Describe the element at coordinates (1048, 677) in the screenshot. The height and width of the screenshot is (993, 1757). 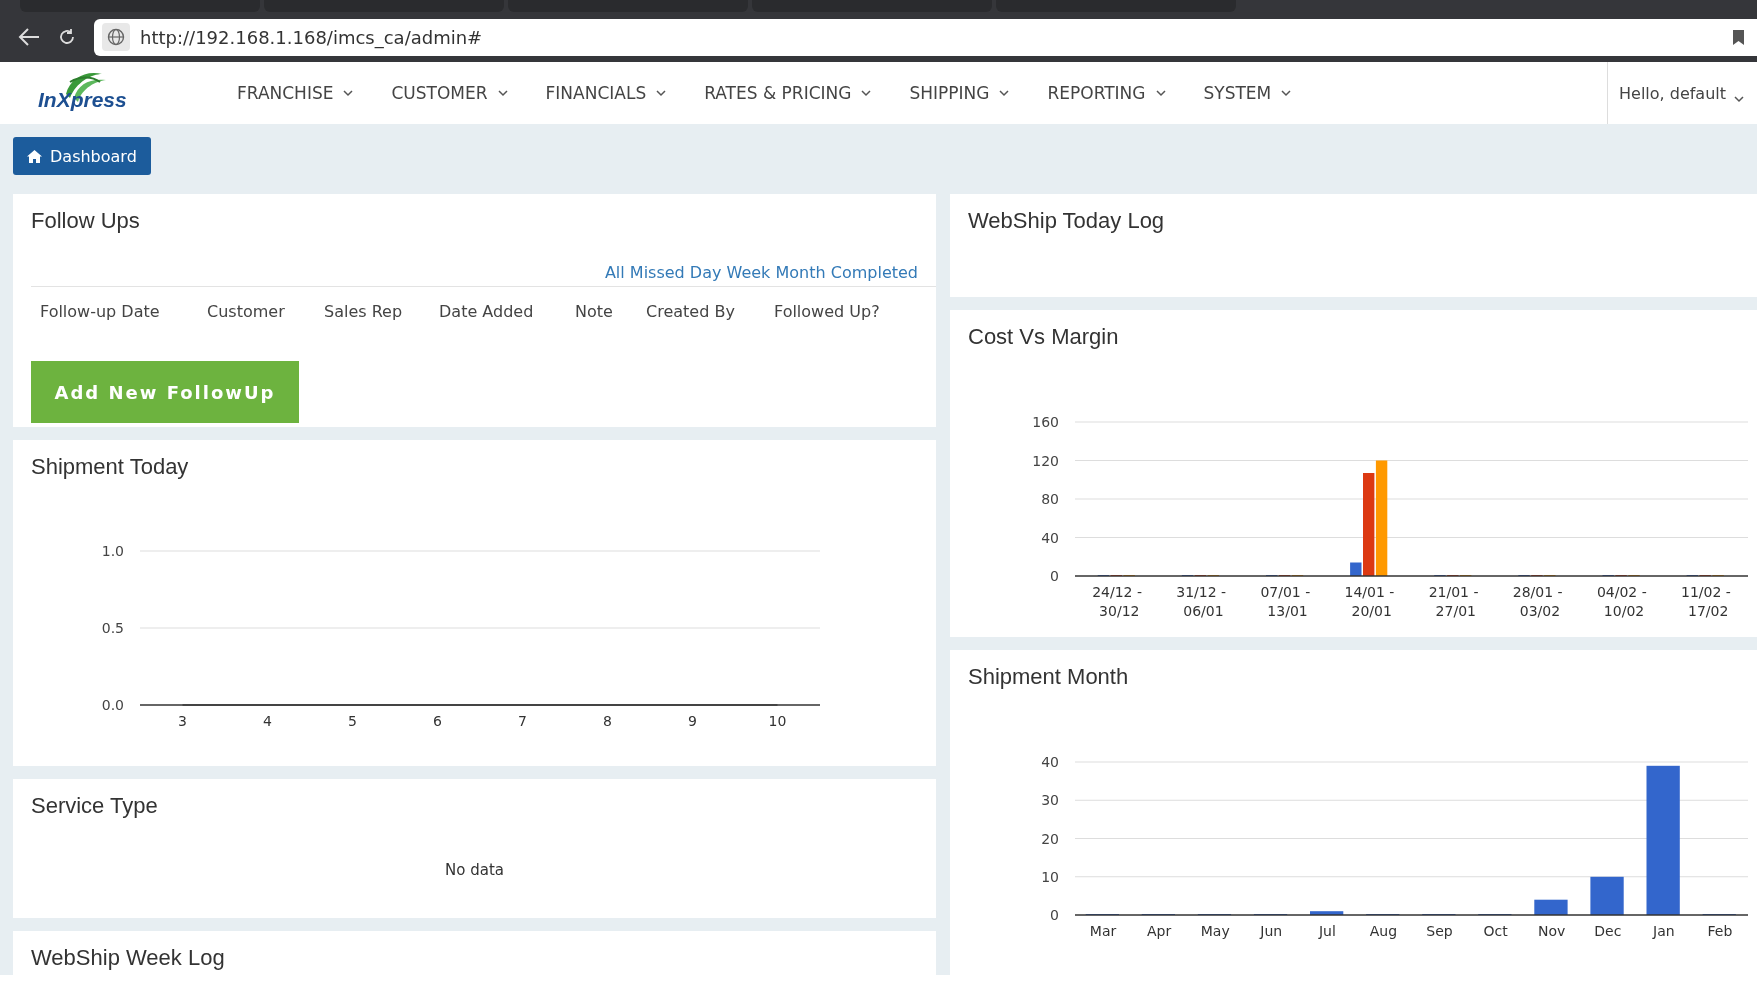
I see `panel-title: Shipment Month` at that location.